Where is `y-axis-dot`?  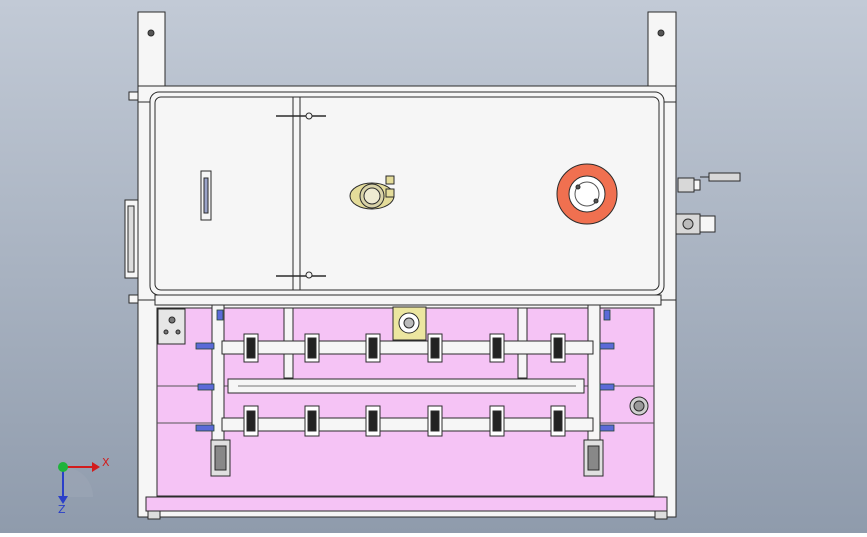
y-axis-dot is located at coordinates (63, 467).